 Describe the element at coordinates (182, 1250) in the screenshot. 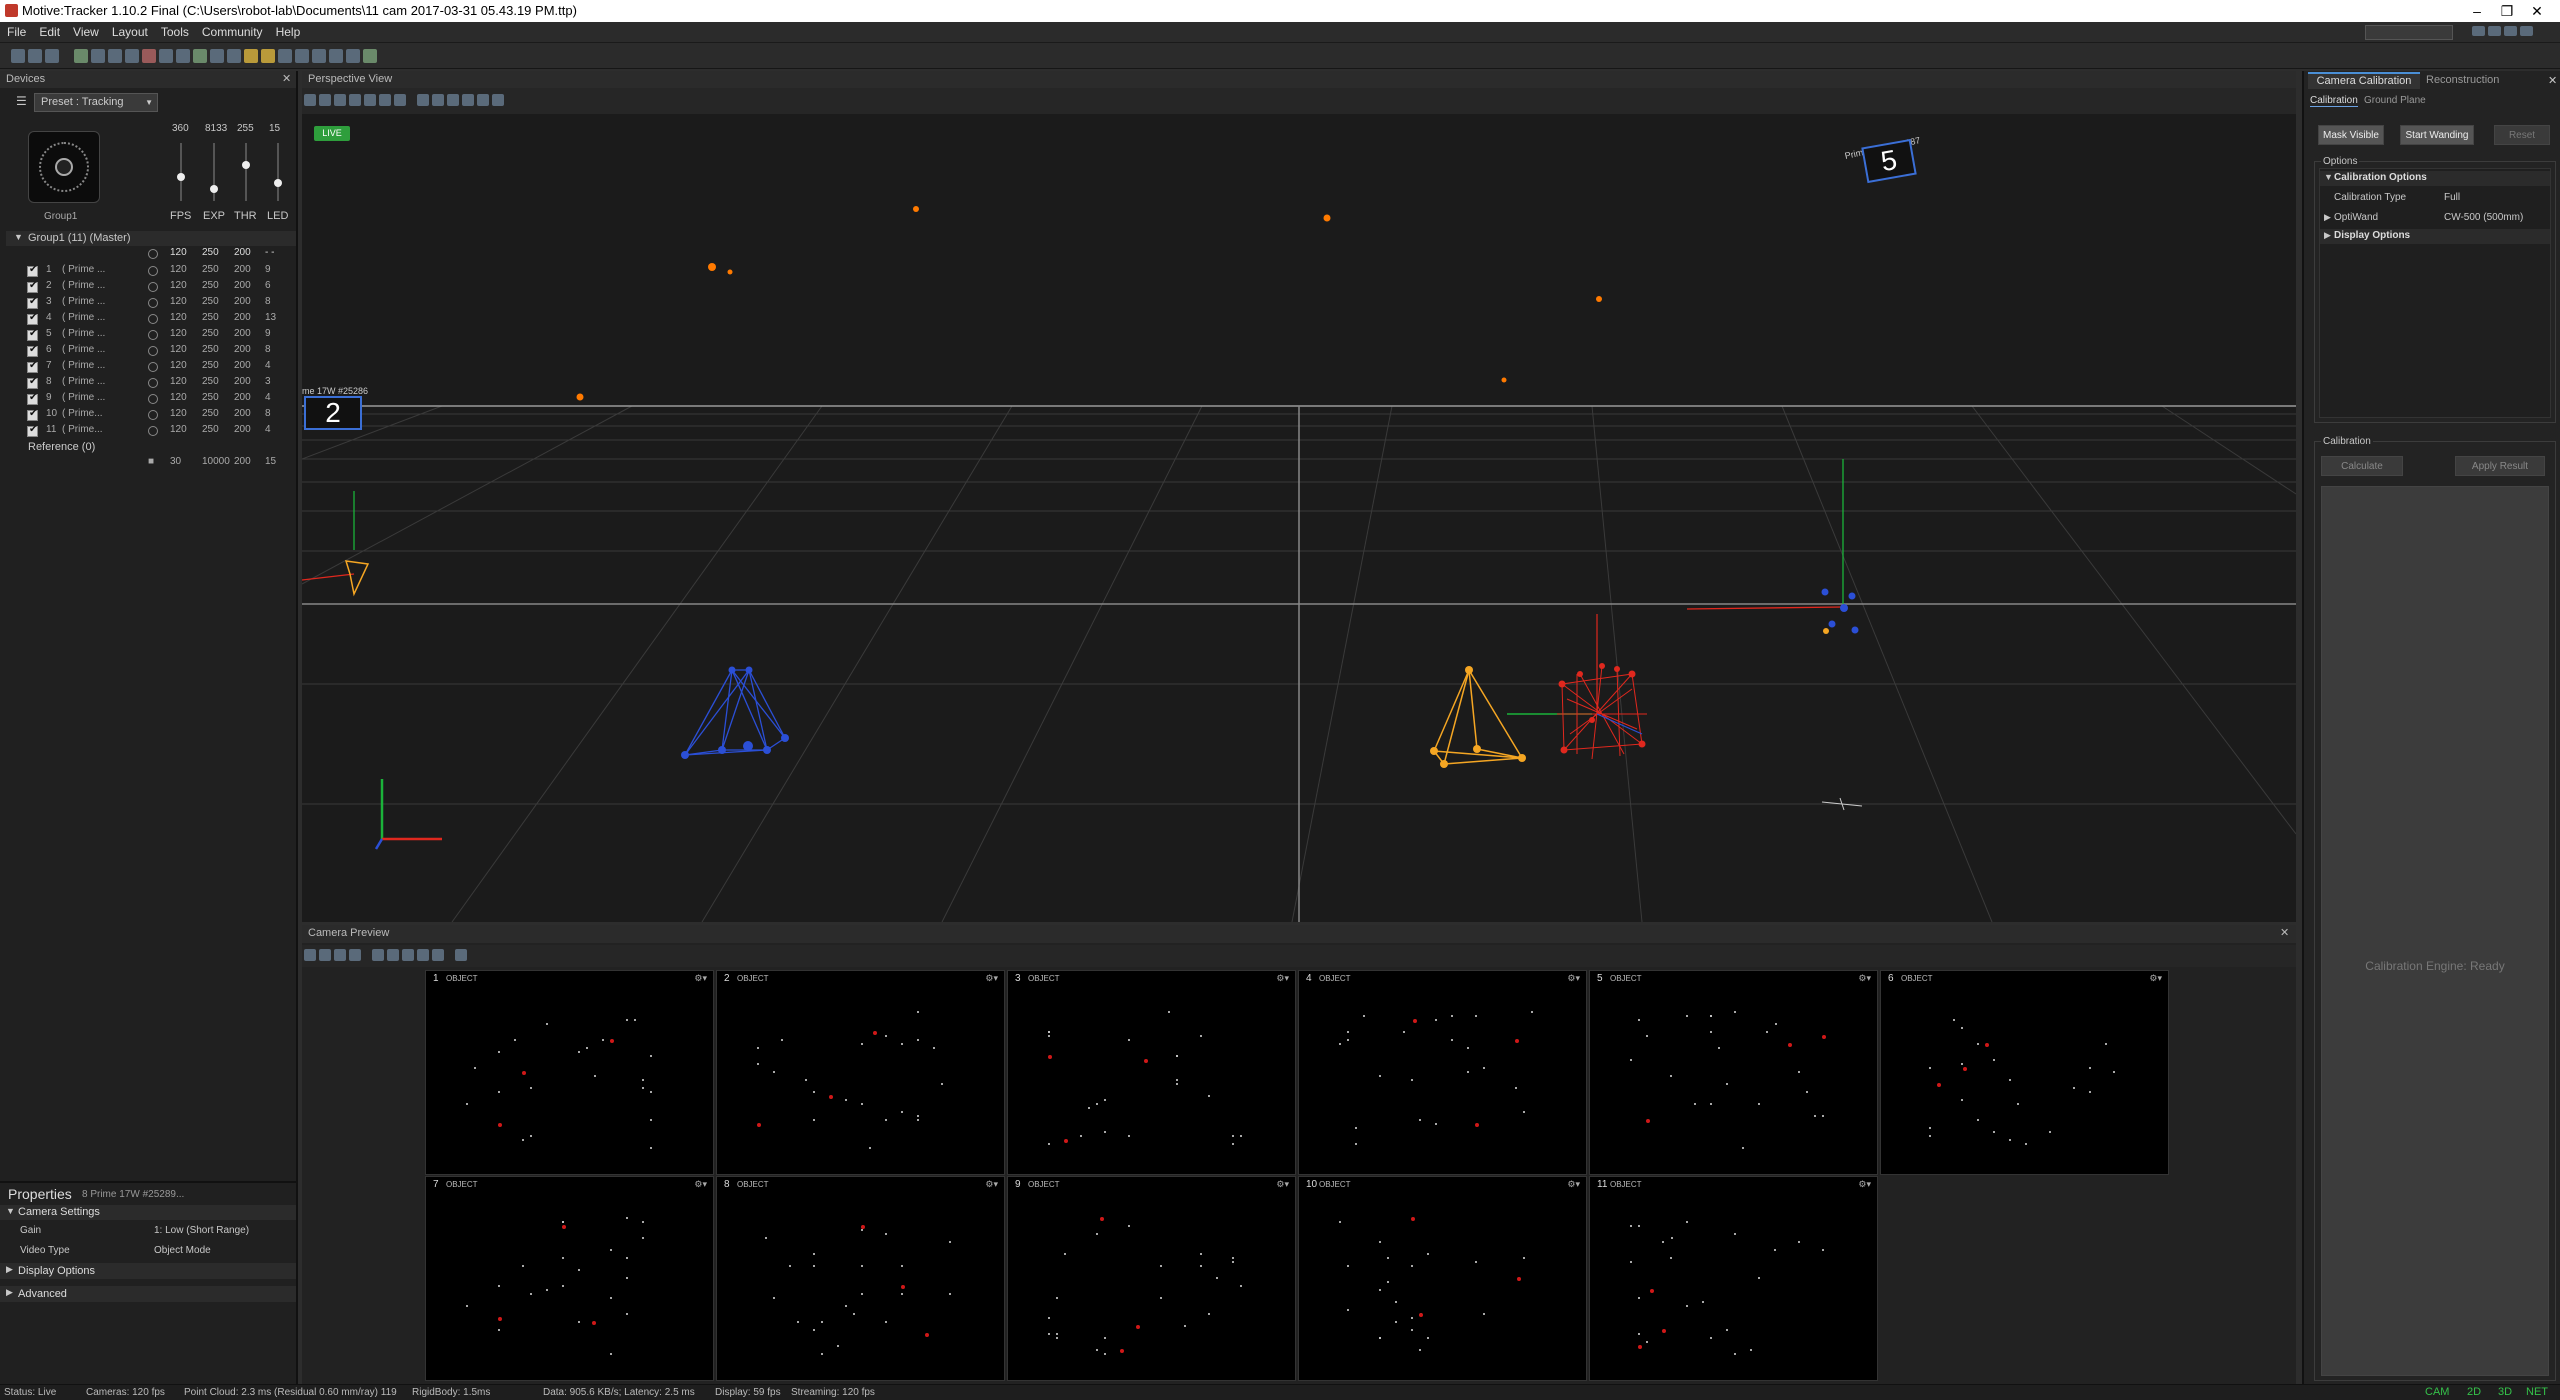

I see `video-type-value: Object Mode` at that location.